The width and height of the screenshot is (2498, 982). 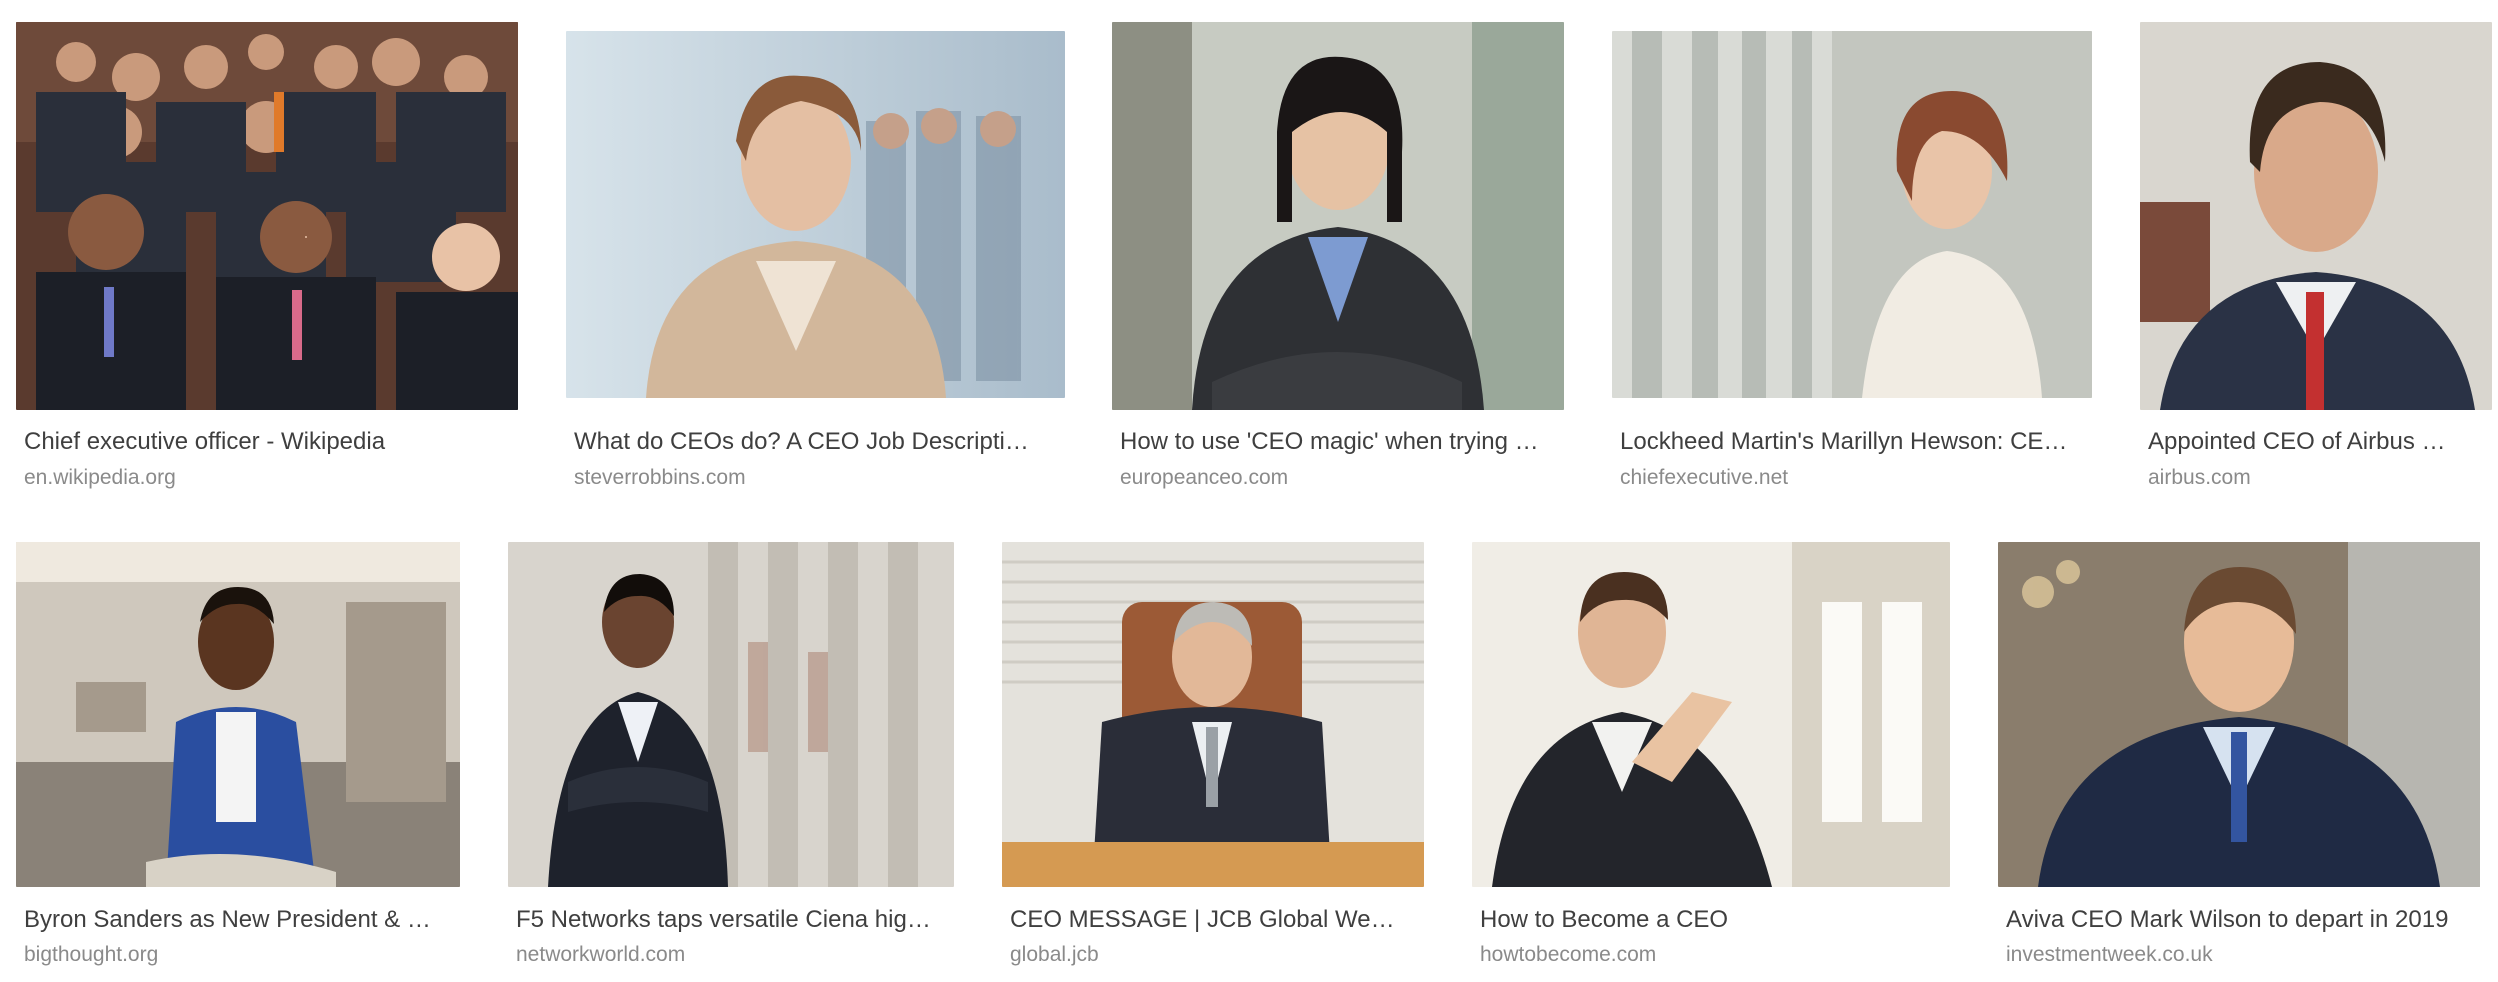 I want to click on result-tile: Appointed CEO of Airbus … airbus.com, so click(x=2314, y=250).